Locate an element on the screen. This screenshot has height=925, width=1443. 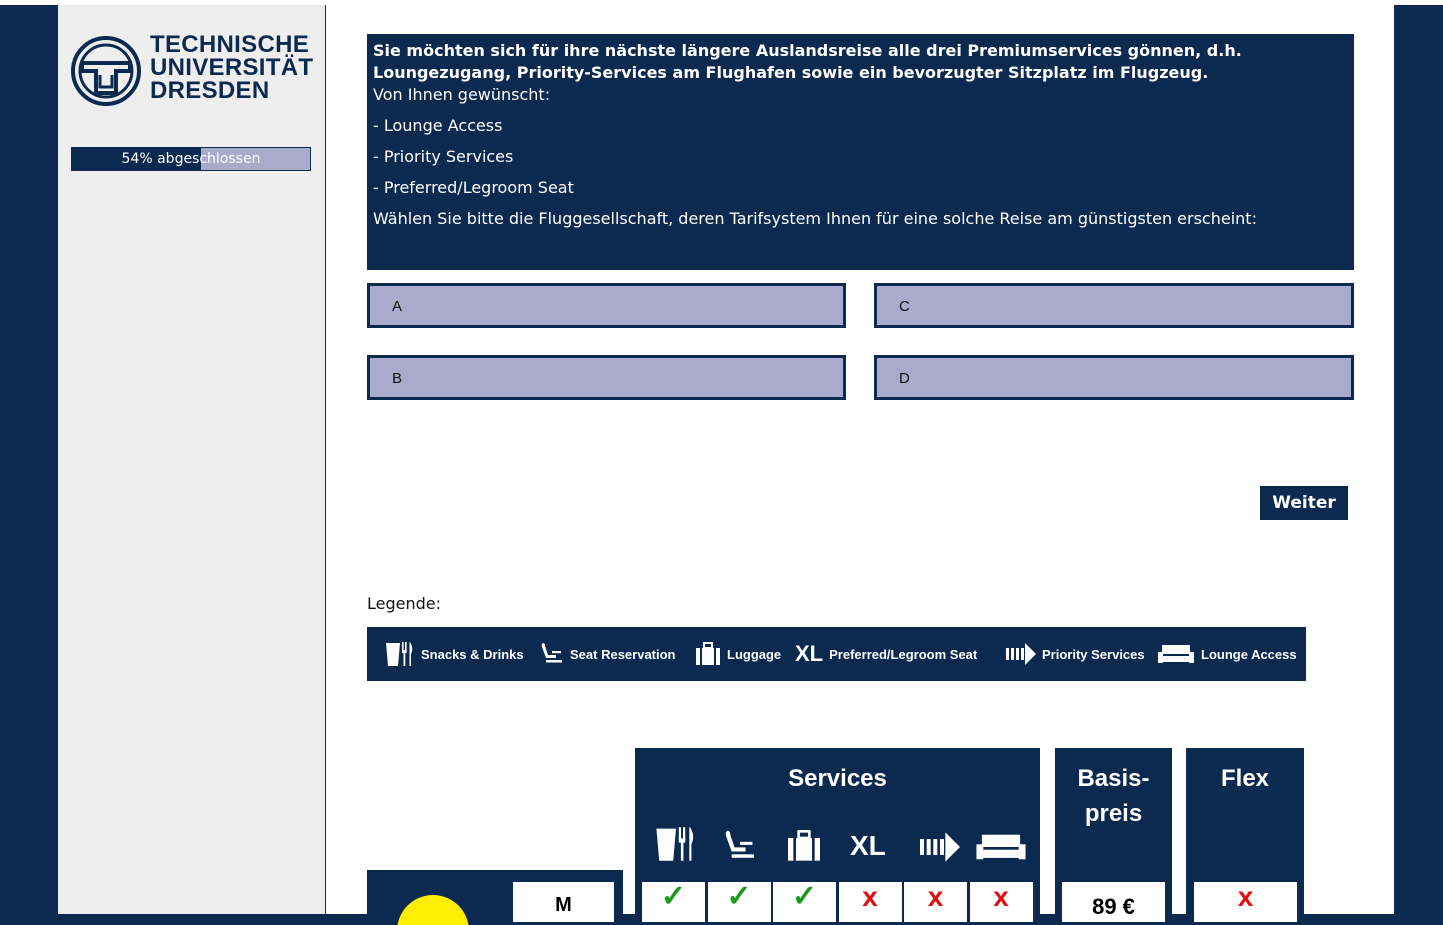
base-price-title-line2: preis is located at coordinates (1113, 813).